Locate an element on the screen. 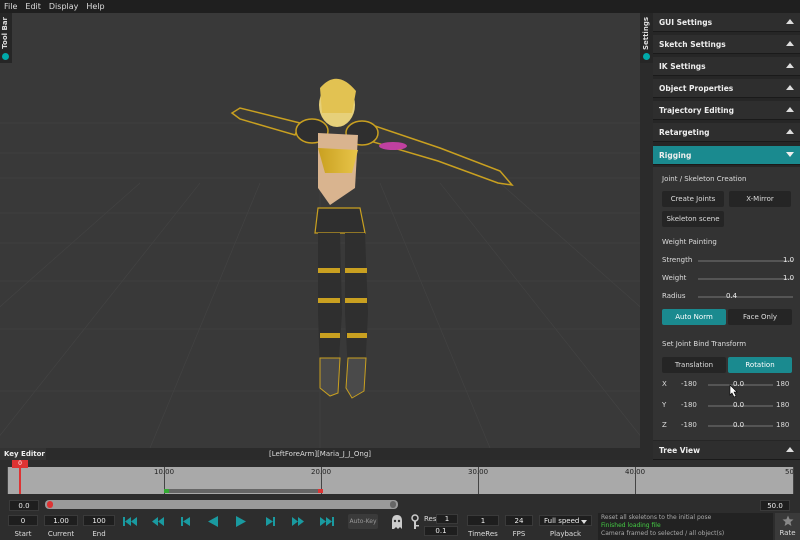 The image size is (800, 540). current-label: Current is located at coordinates (61, 534).